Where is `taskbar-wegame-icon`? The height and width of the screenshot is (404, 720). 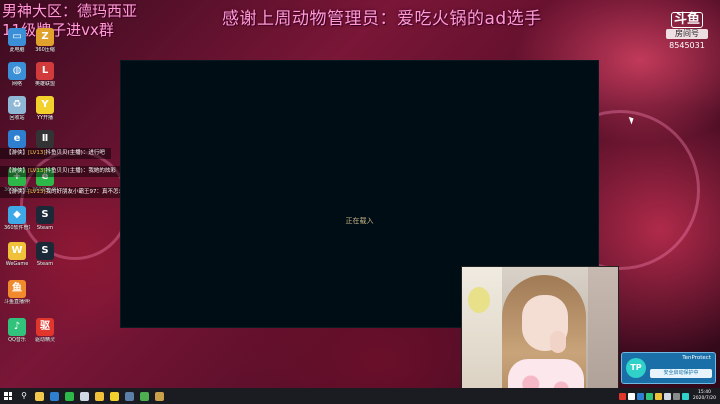 taskbar-wegame-icon is located at coordinates (99, 396).